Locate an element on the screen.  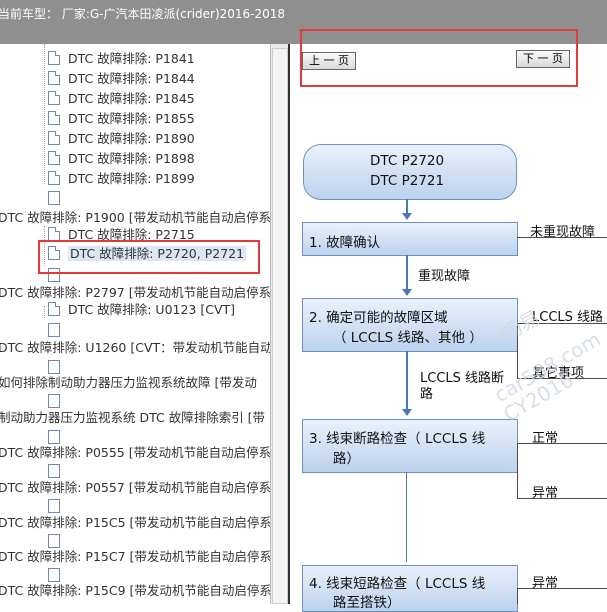
current-vehicle-label: 当前车型： 厂家:G-广汽本田凌派(crider)2016-2018 is located at coordinates (143, 14).